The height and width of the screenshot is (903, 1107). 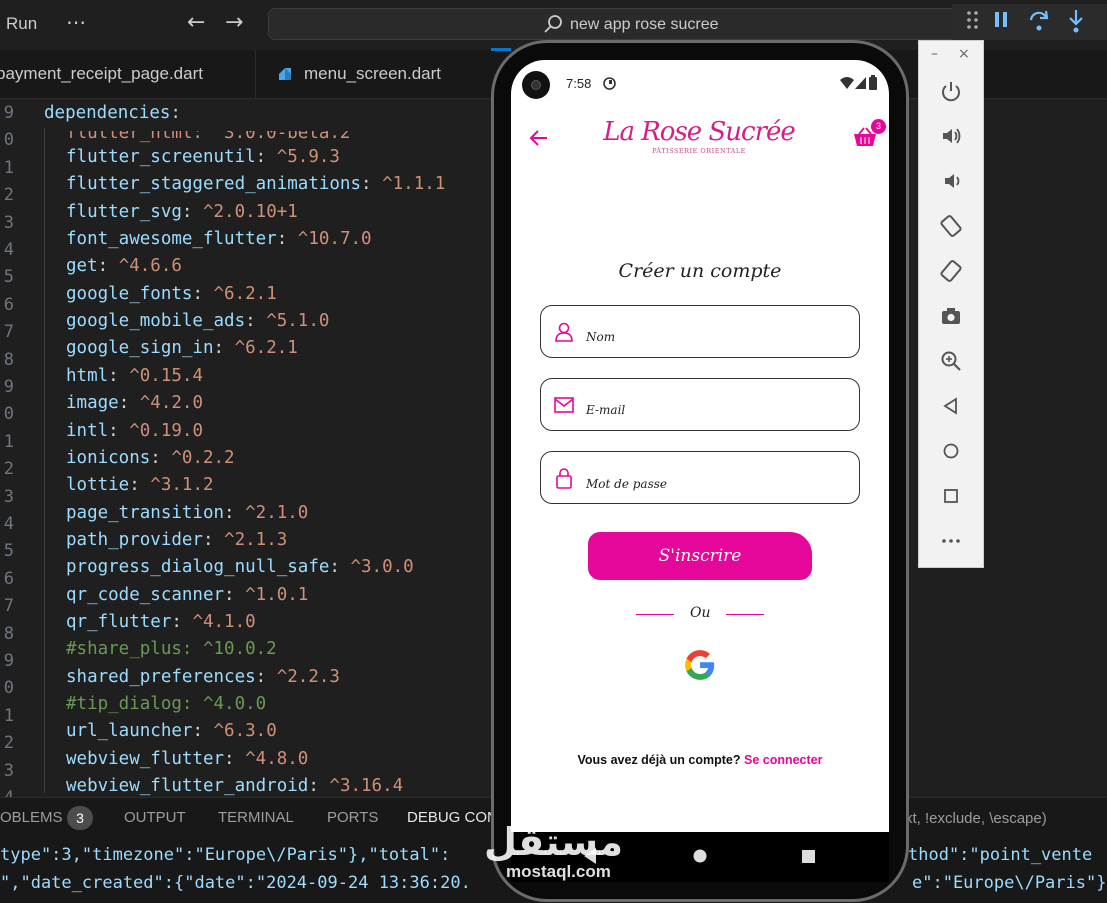 What do you see at coordinates (308, 157) in the screenshot?
I see `package-version: ^5.9.3` at bounding box center [308, 157].